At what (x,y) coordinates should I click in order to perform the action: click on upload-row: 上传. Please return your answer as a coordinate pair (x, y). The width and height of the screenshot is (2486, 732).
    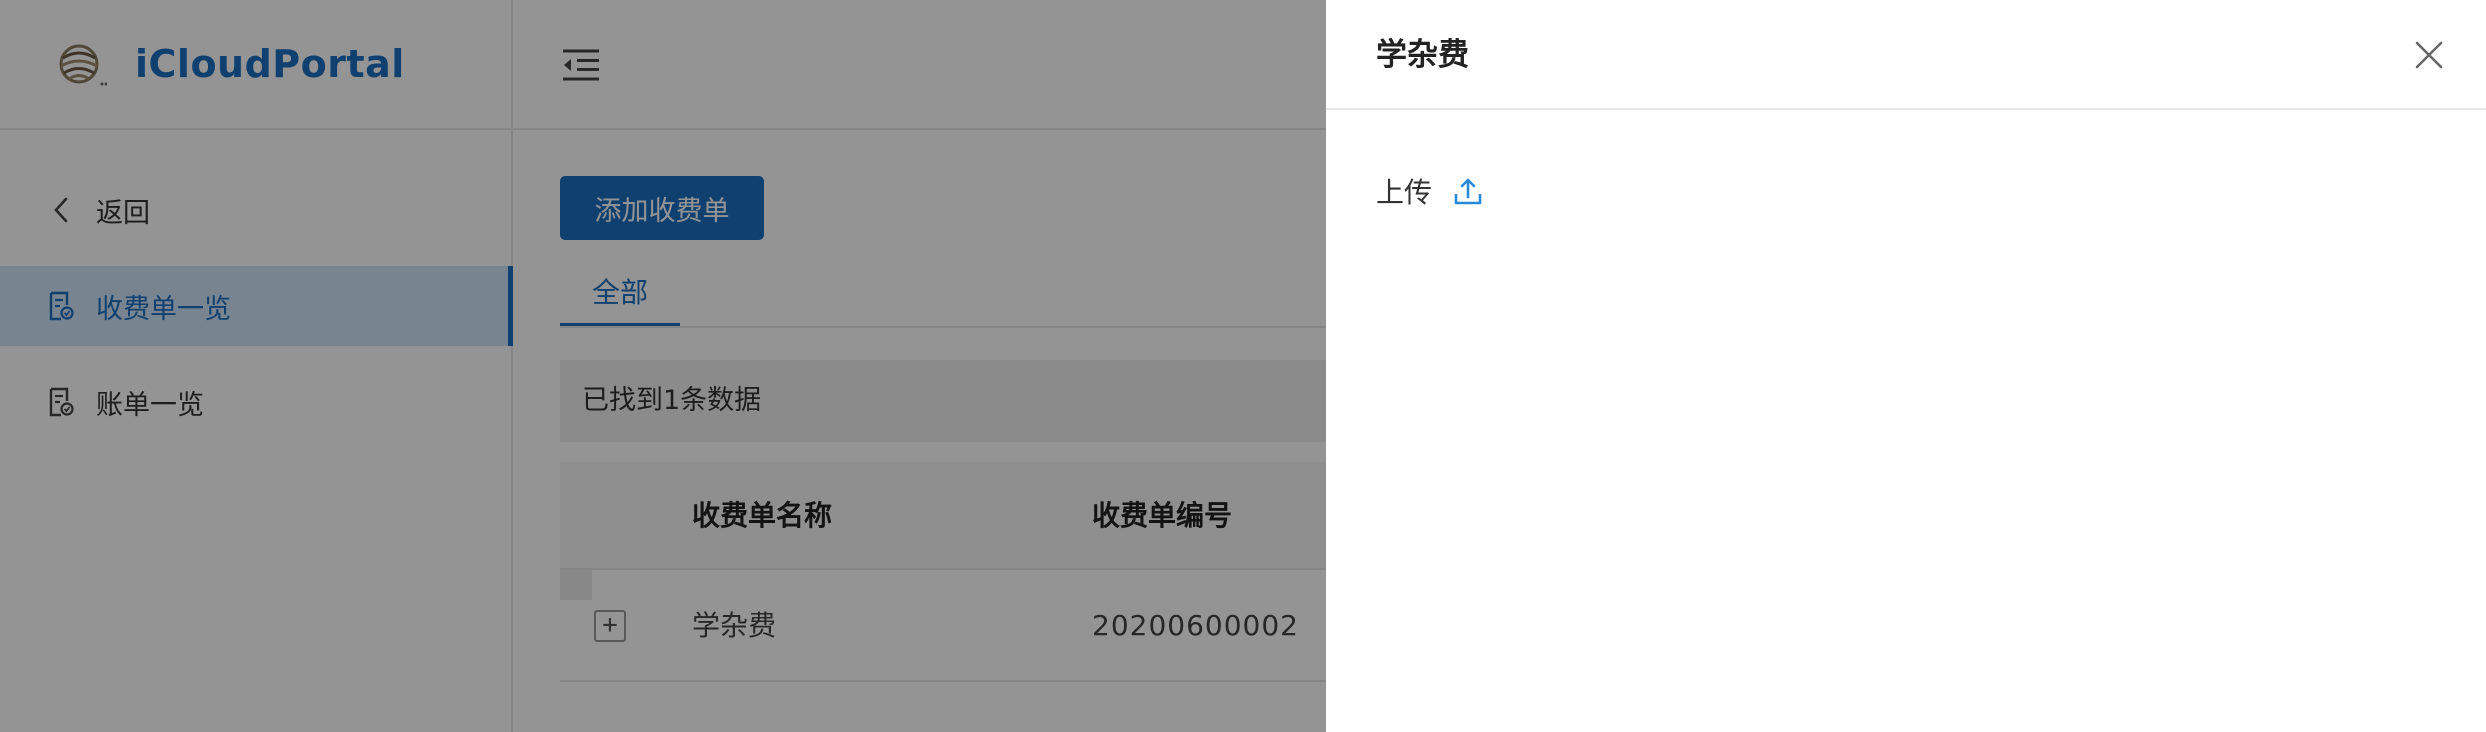
    Looking at the image, I should click on (1430, 191).